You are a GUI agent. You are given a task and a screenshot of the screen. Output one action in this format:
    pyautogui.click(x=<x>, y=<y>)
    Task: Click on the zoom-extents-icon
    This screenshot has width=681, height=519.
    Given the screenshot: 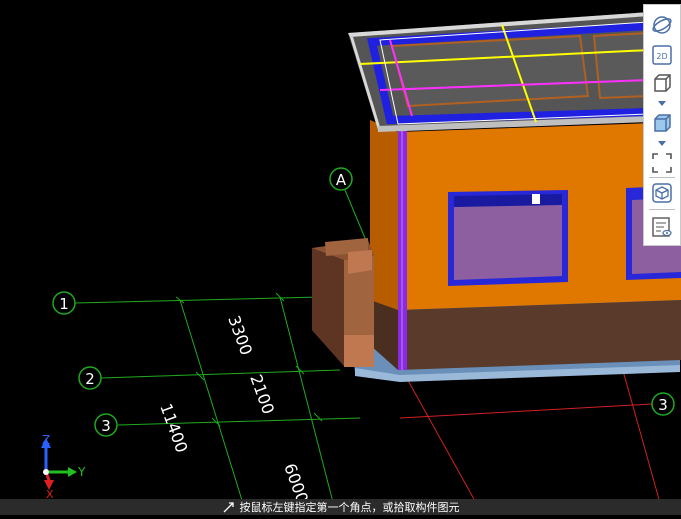 What is the action you would take?
    pyautogui.click(x=662, y=163)
    